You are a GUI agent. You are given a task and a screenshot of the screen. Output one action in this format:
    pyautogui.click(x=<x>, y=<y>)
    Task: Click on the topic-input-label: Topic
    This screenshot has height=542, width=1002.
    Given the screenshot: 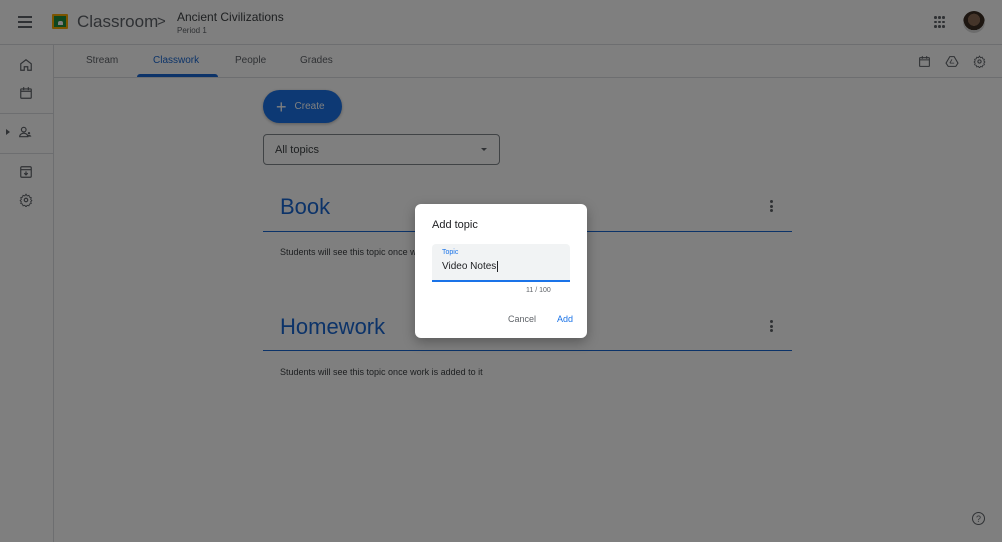 What is the action you would take?
    pyautogui.click(x=450, y=252)
    